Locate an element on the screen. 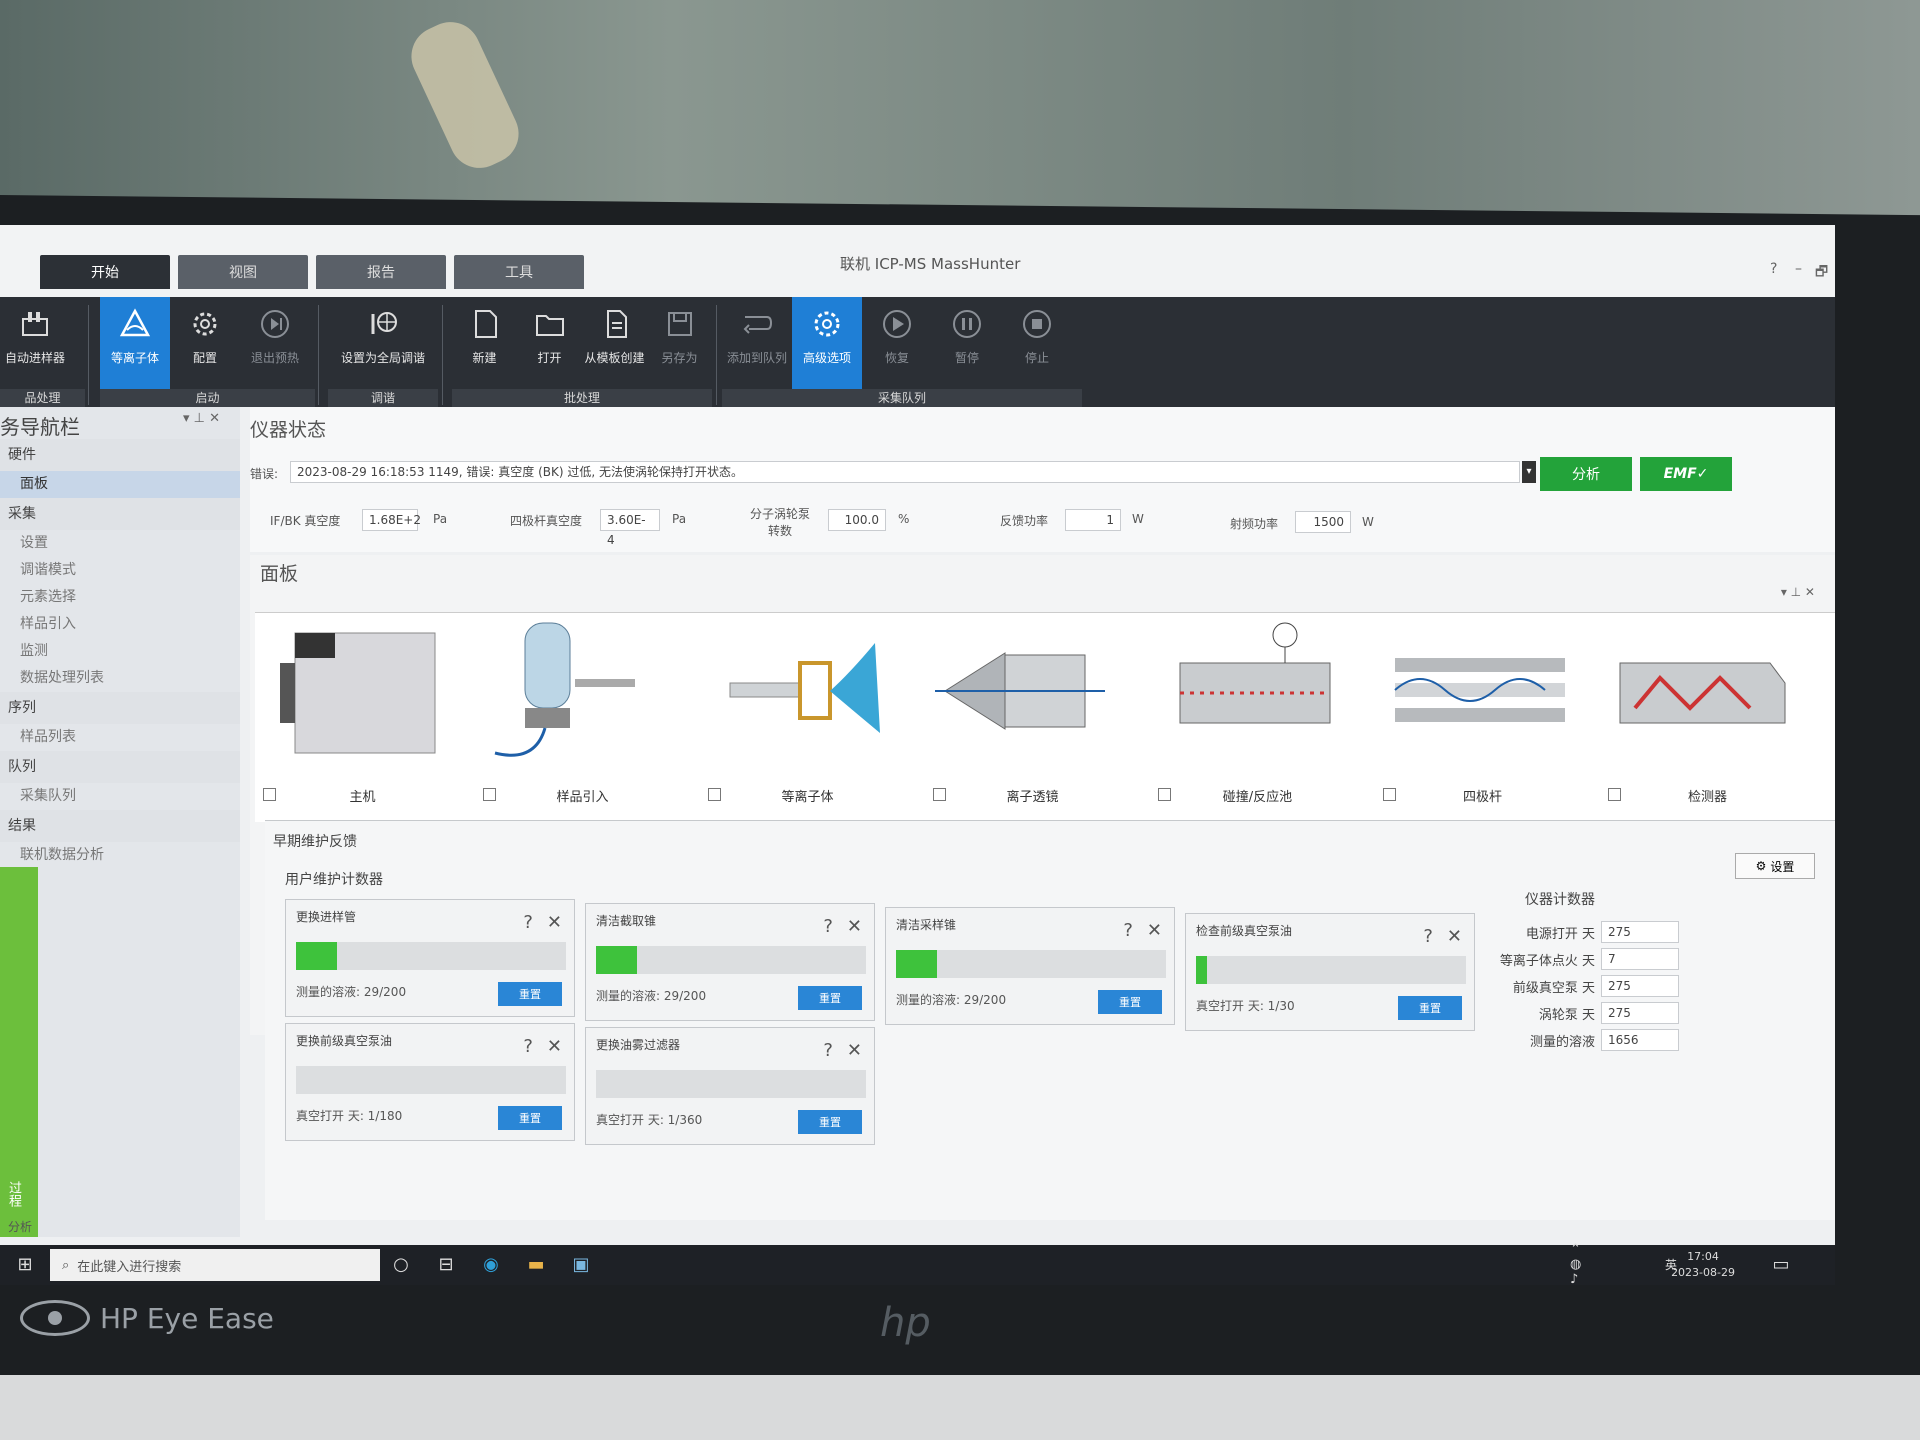  cortana-icon: ○ is located at coordinates (401, 1264).